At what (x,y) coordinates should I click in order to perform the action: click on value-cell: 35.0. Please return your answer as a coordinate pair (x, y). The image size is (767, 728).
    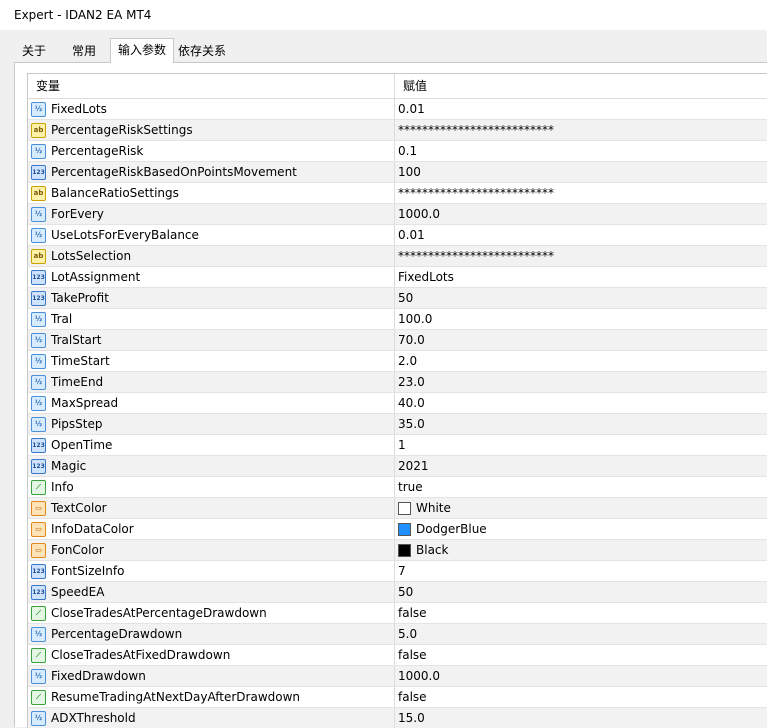
    Looking at the image, I should click on (581, 424).